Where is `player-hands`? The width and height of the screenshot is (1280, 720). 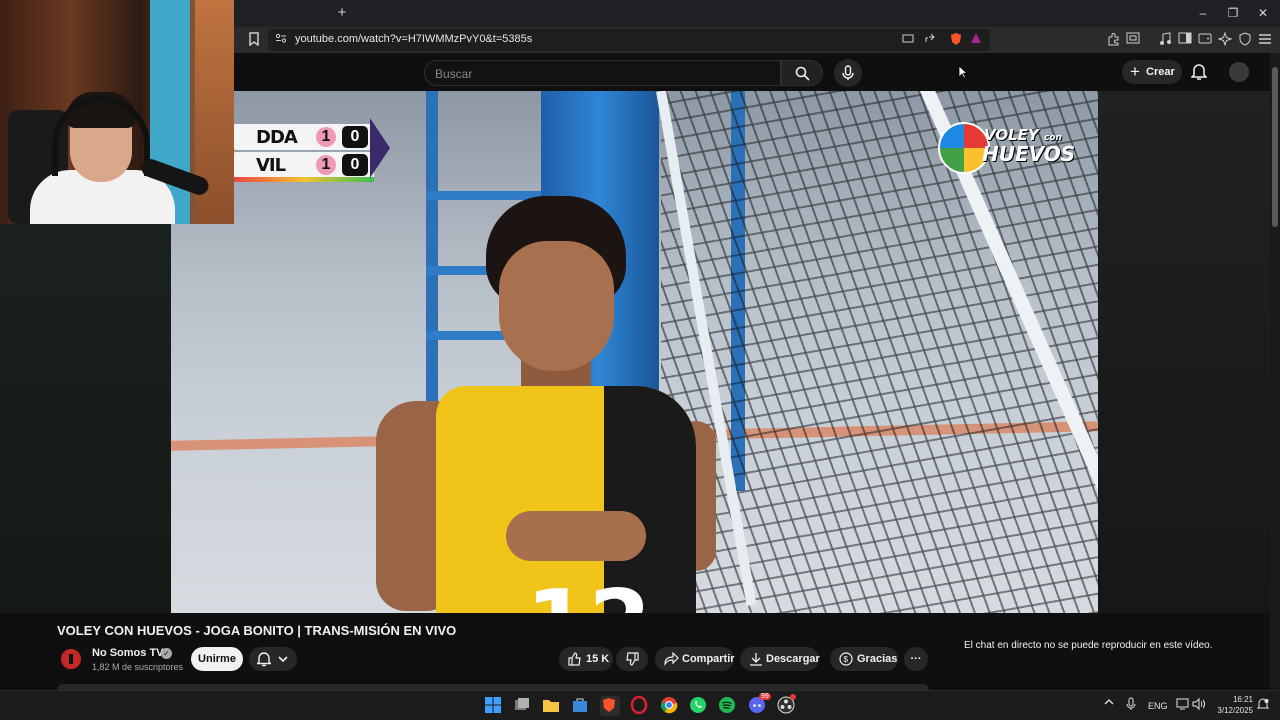 player-hands is located at coordinates (576, 536).